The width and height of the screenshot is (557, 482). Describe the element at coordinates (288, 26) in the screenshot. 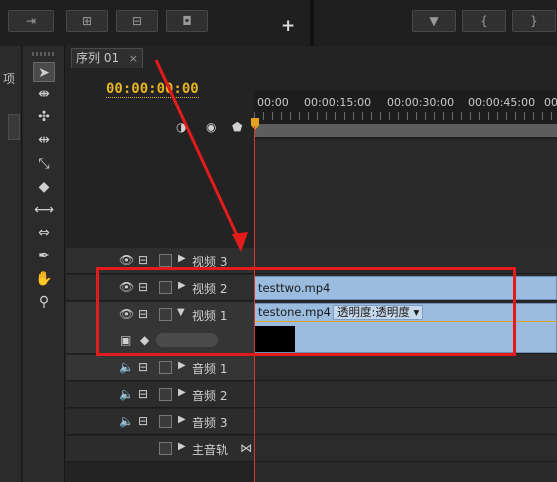

I see `add-button: +` at that location.